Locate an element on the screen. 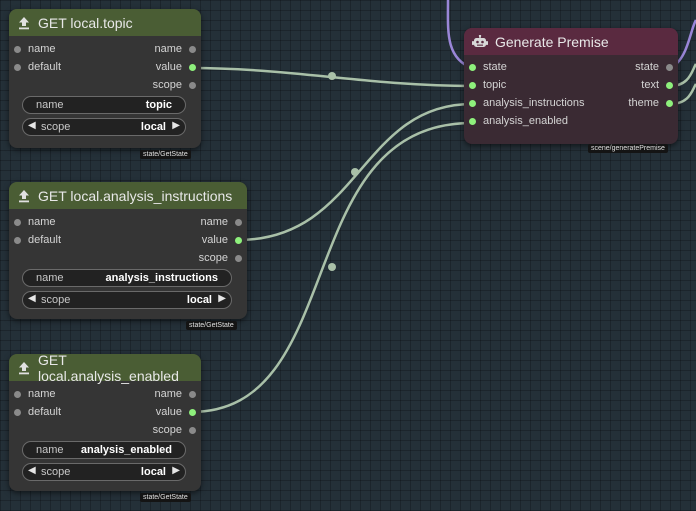  wire-analysis-enabled-midpoint is located at coordinates (332, 267).